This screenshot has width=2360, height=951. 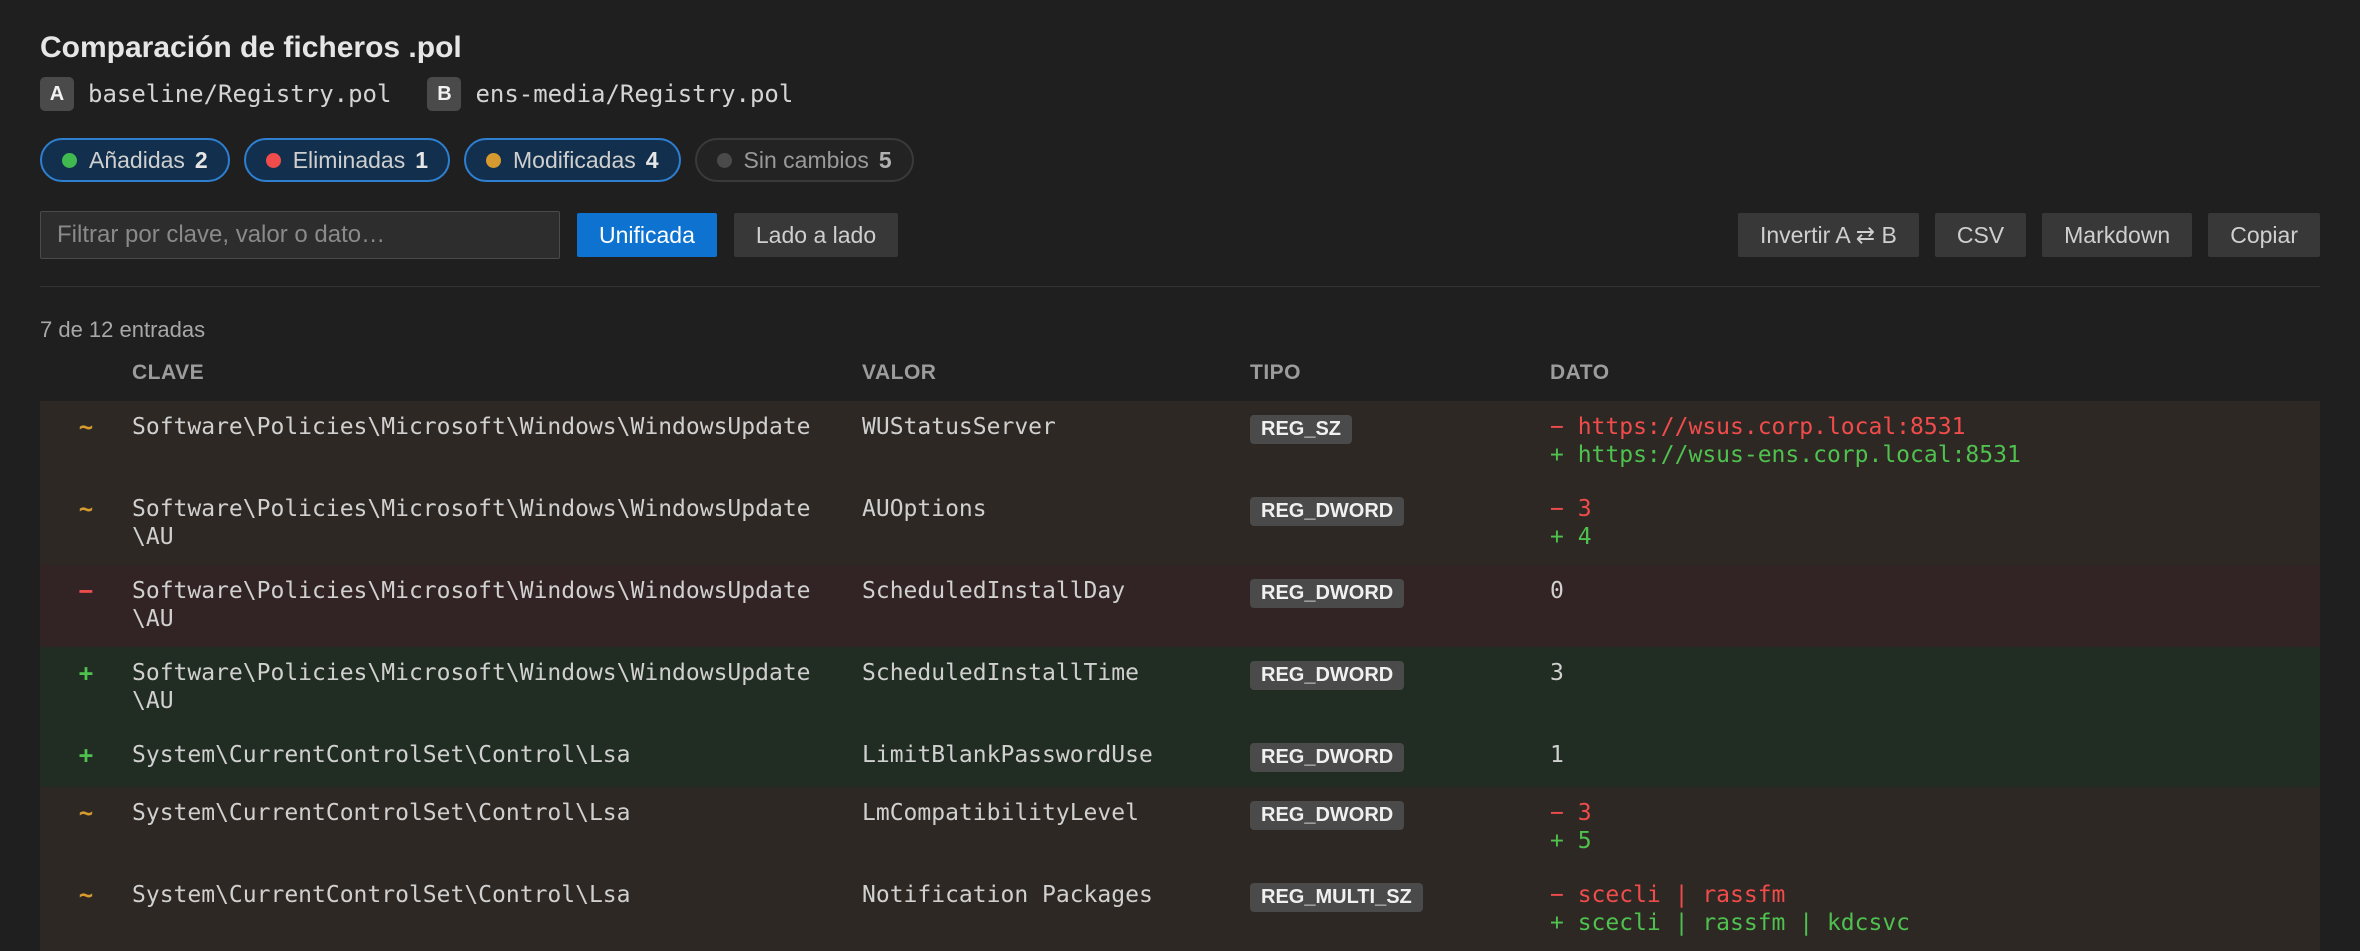 What do you see at coordinates (168, 372) in the screenshot?
I see `column-key: CLAVE` at bounding box center [168, 372].